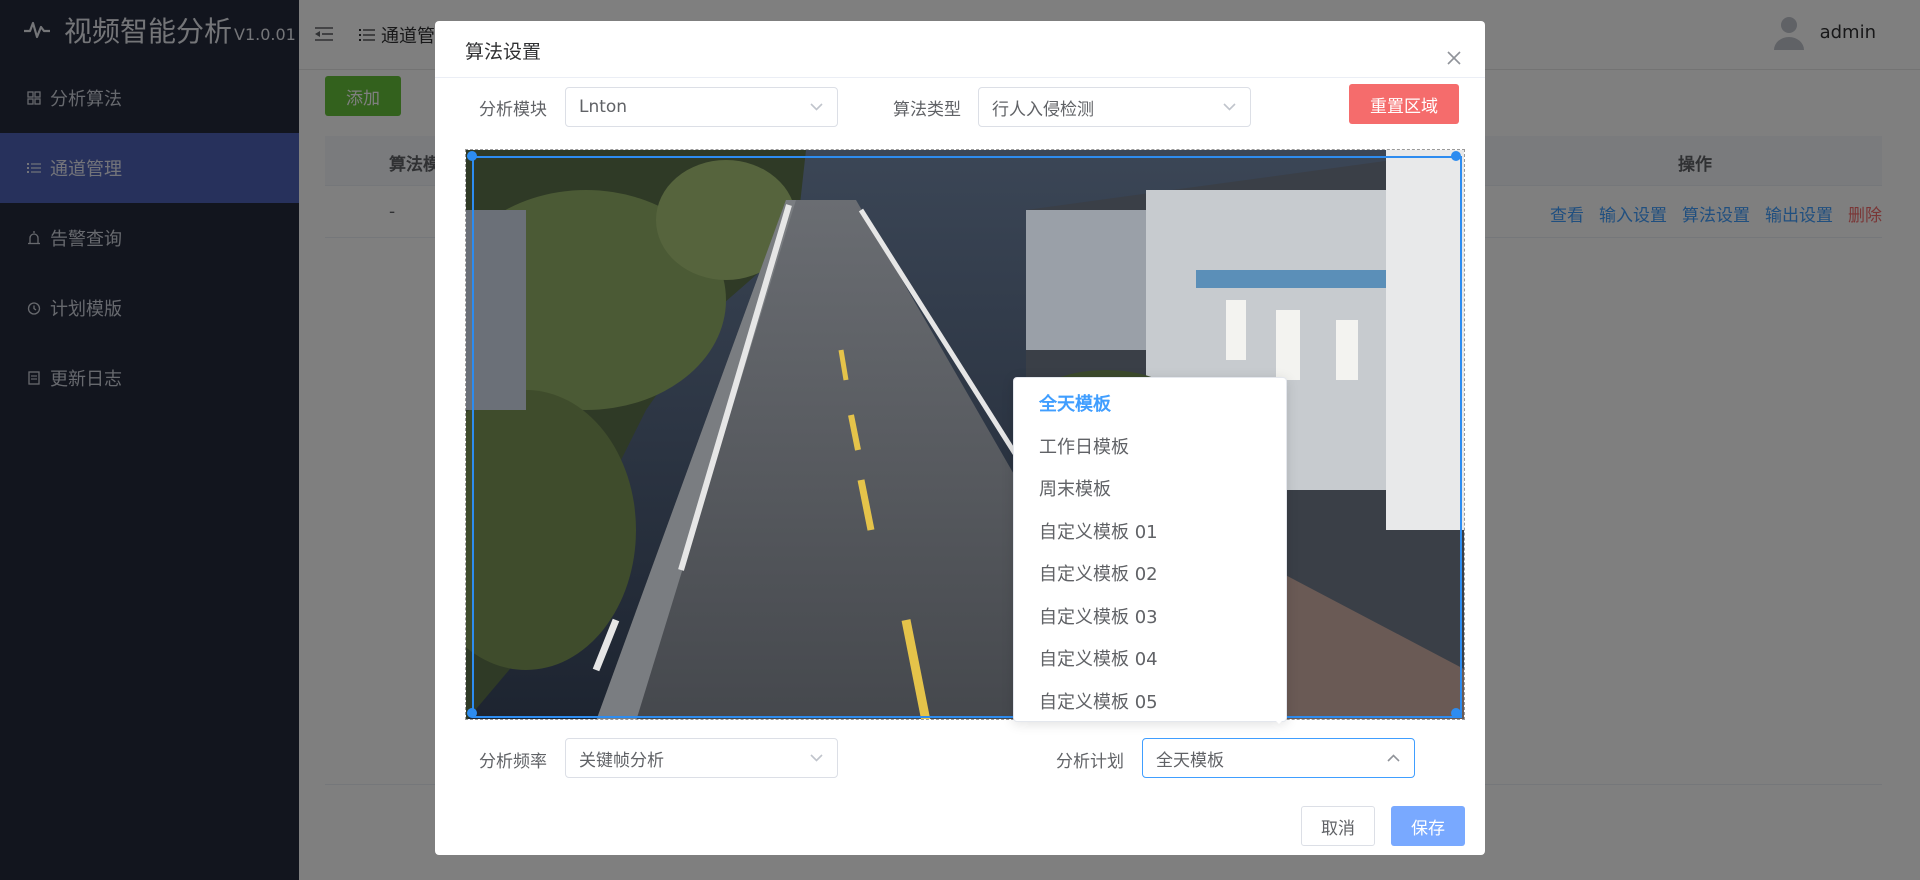 This screenshot has width=1920, height=880. Describe the element at coordinates (1279, 720) in the screenshot. I see `dropdown-arrow` at that location.